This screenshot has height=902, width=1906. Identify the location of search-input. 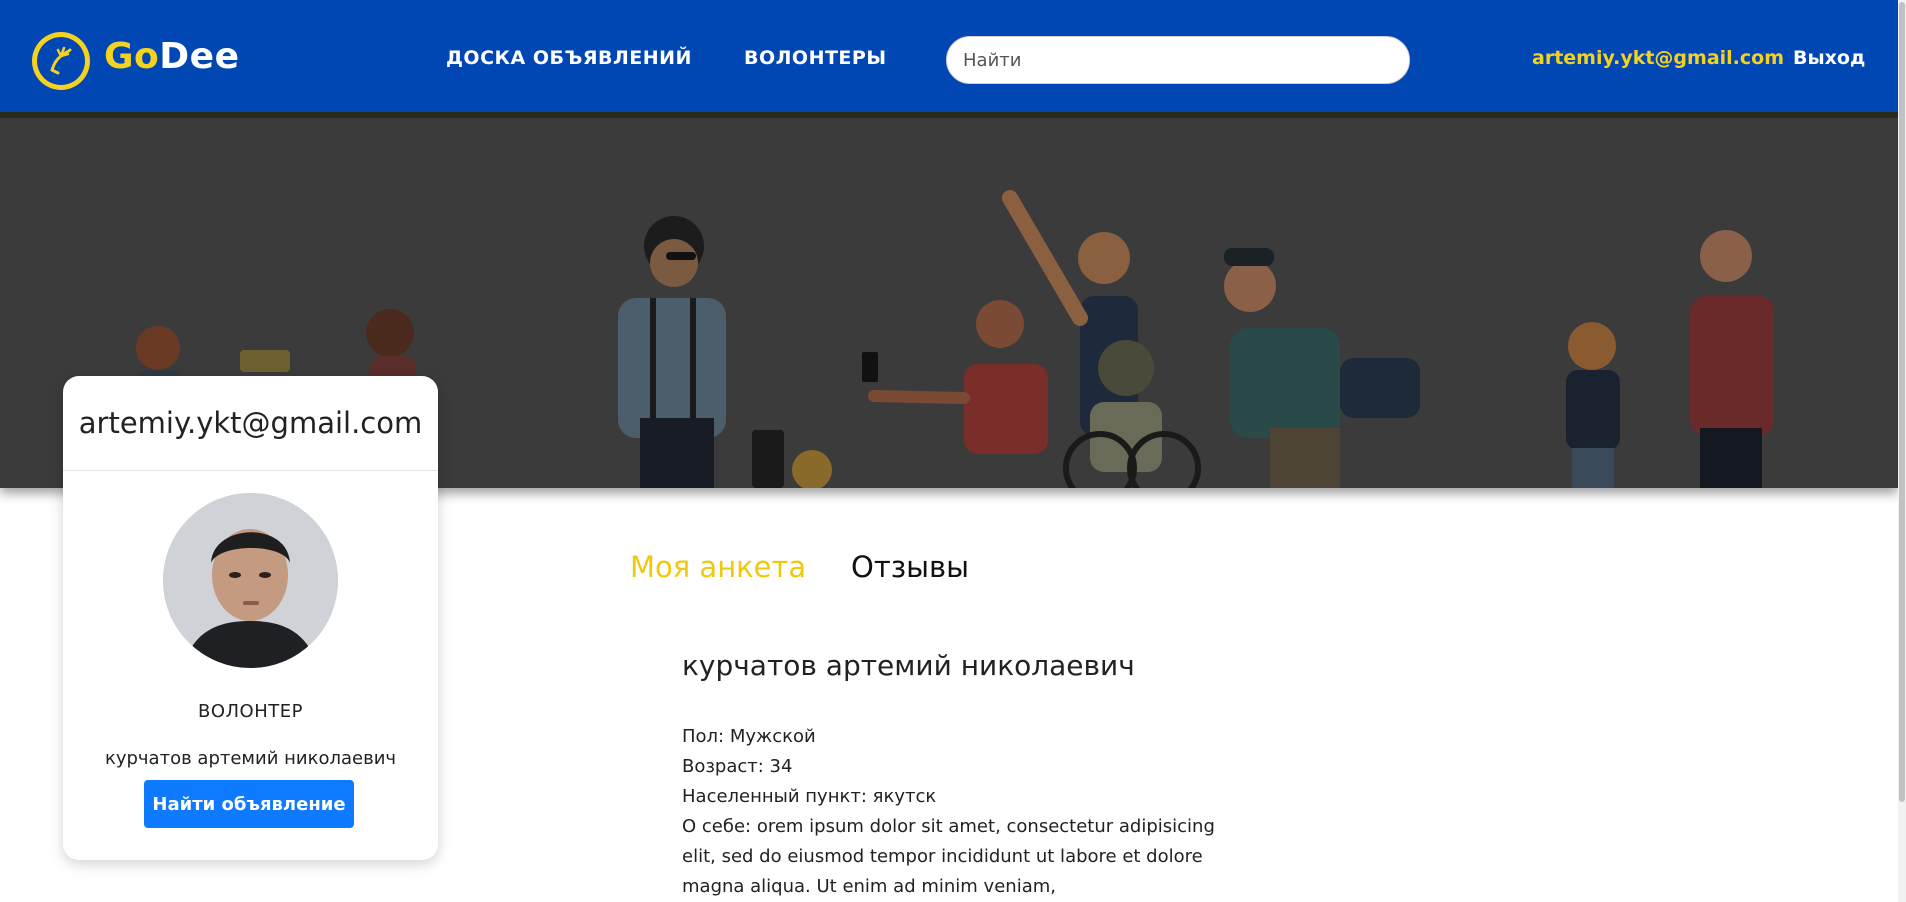
(1178, 60).